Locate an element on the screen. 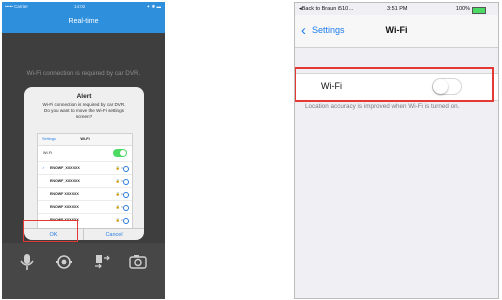 This screenshot has height=300, width=502. carrier-text: ••••• Carrier is located at coordinates (16, 6).